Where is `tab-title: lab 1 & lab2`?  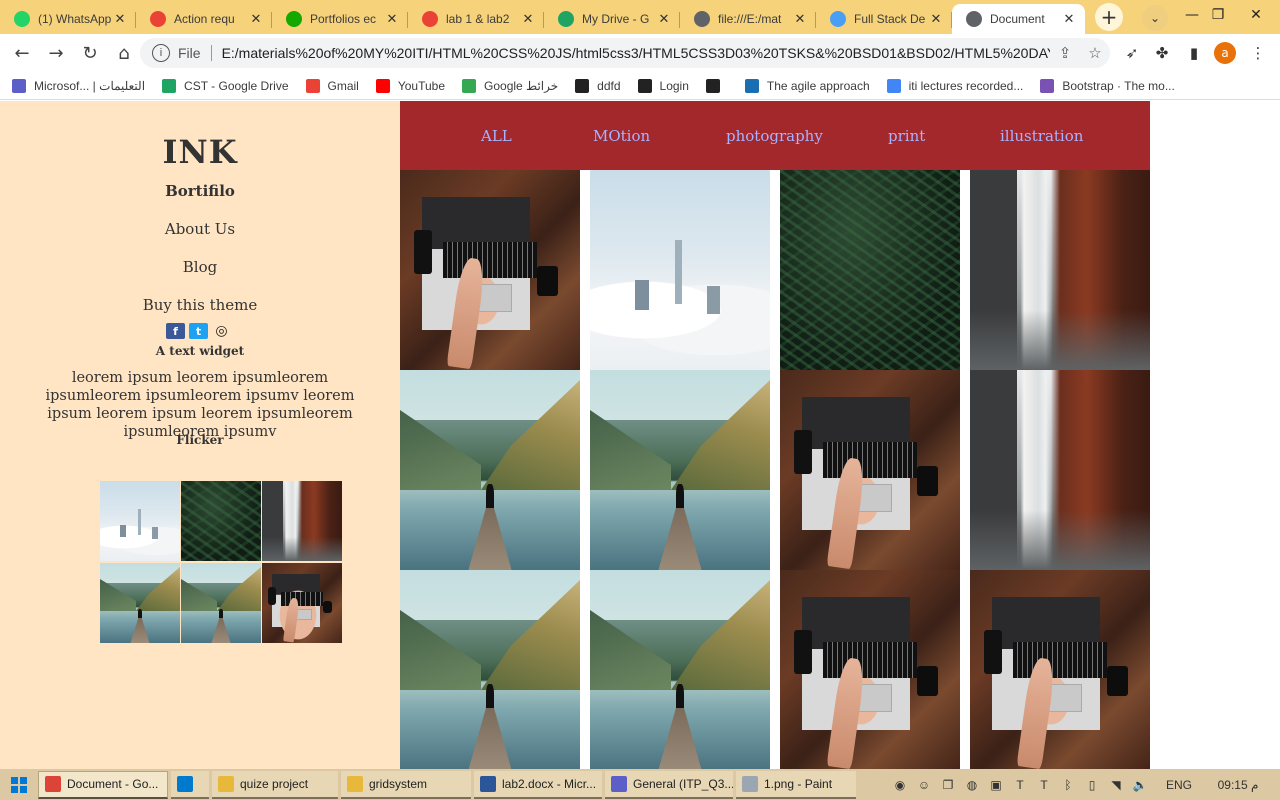
tab-title: lab 1 & lab2 is located at coordinates (478, 19).